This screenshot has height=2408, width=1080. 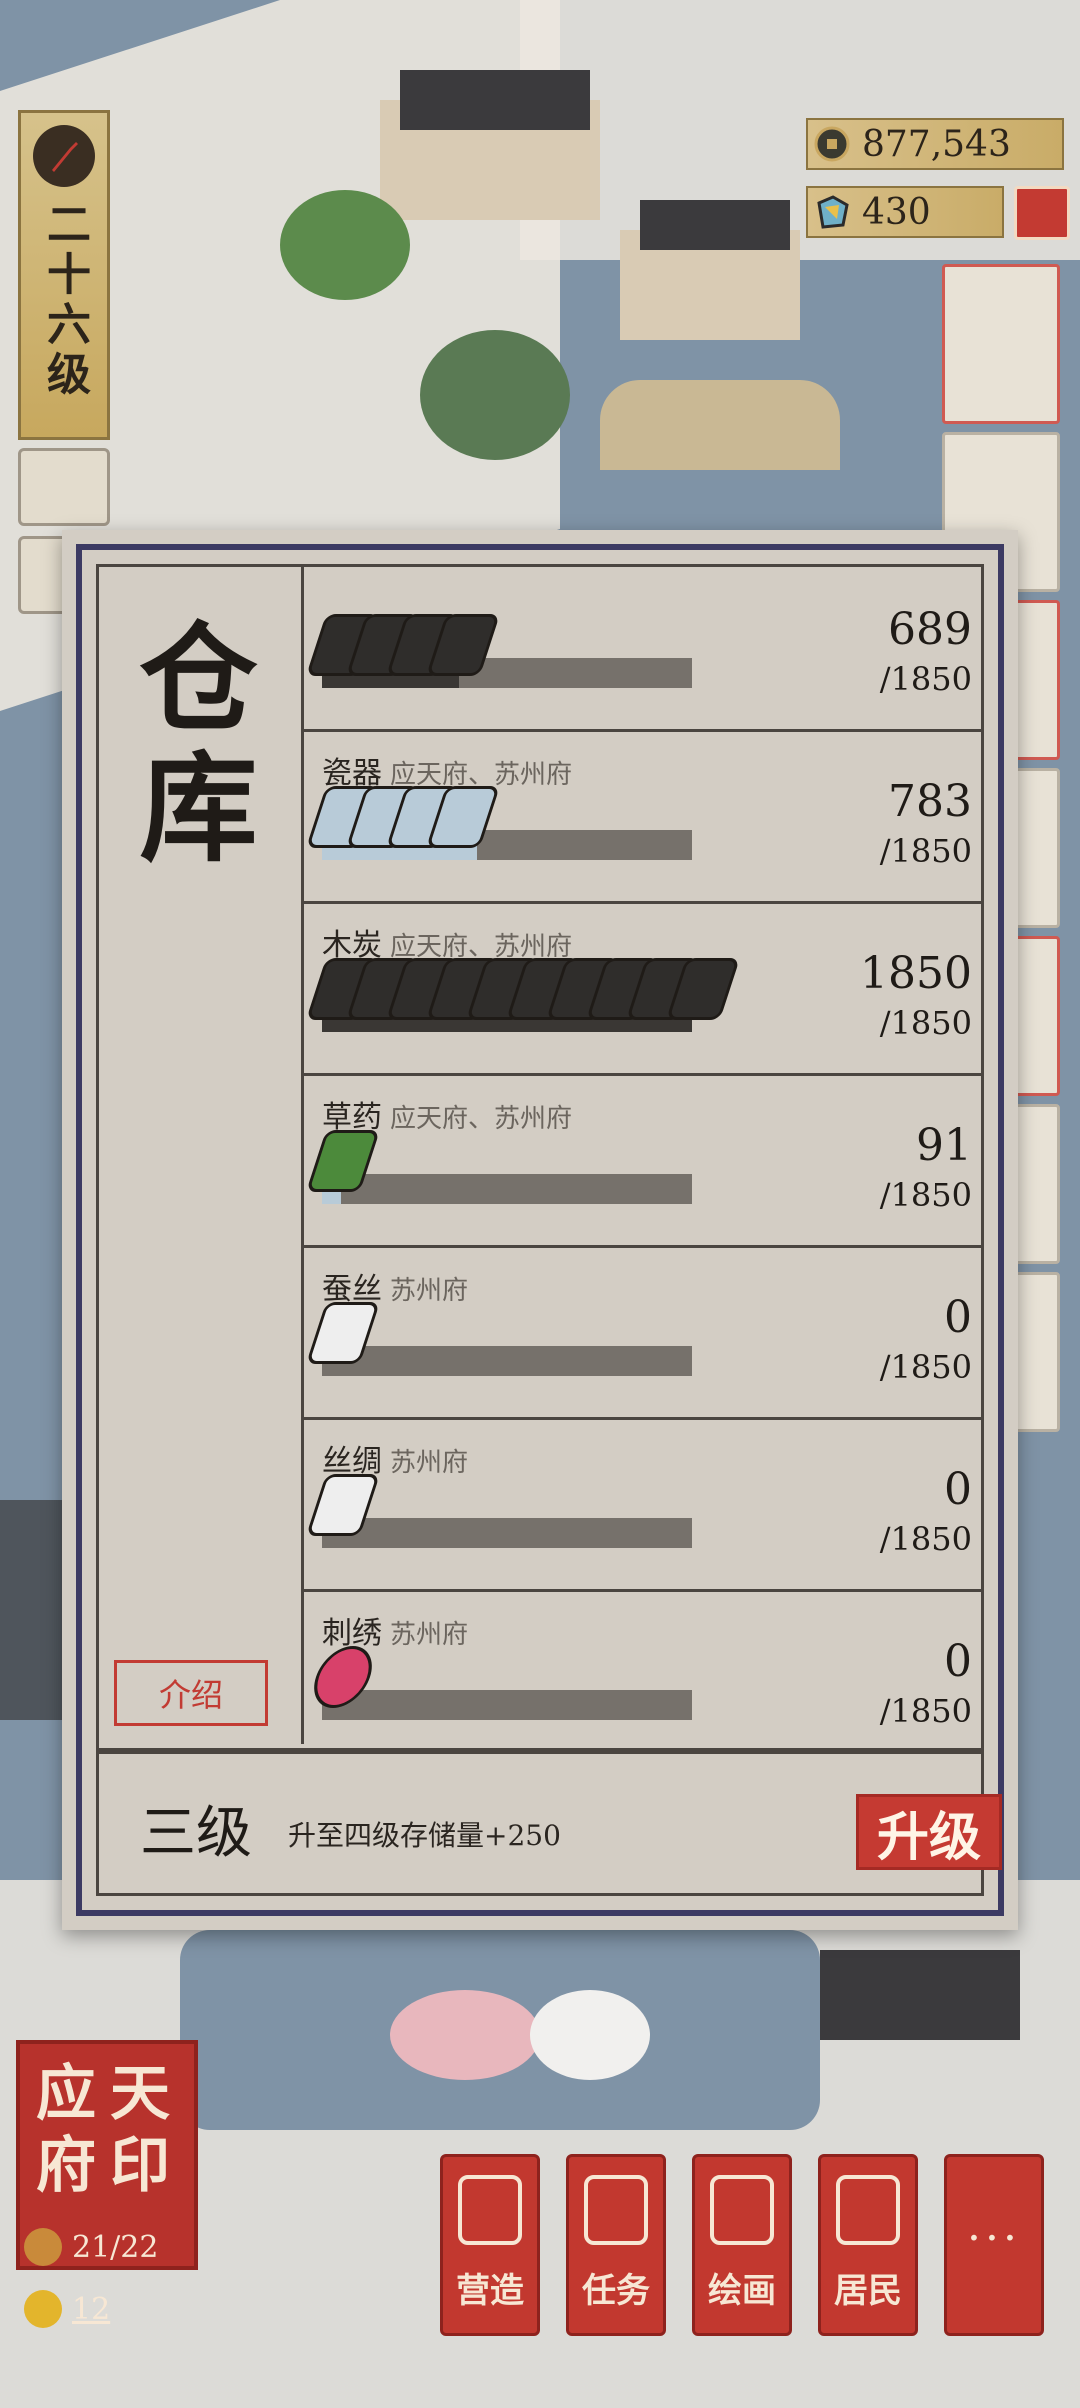 I want to click on gem-counter: 430, so click(x=905, y=212).